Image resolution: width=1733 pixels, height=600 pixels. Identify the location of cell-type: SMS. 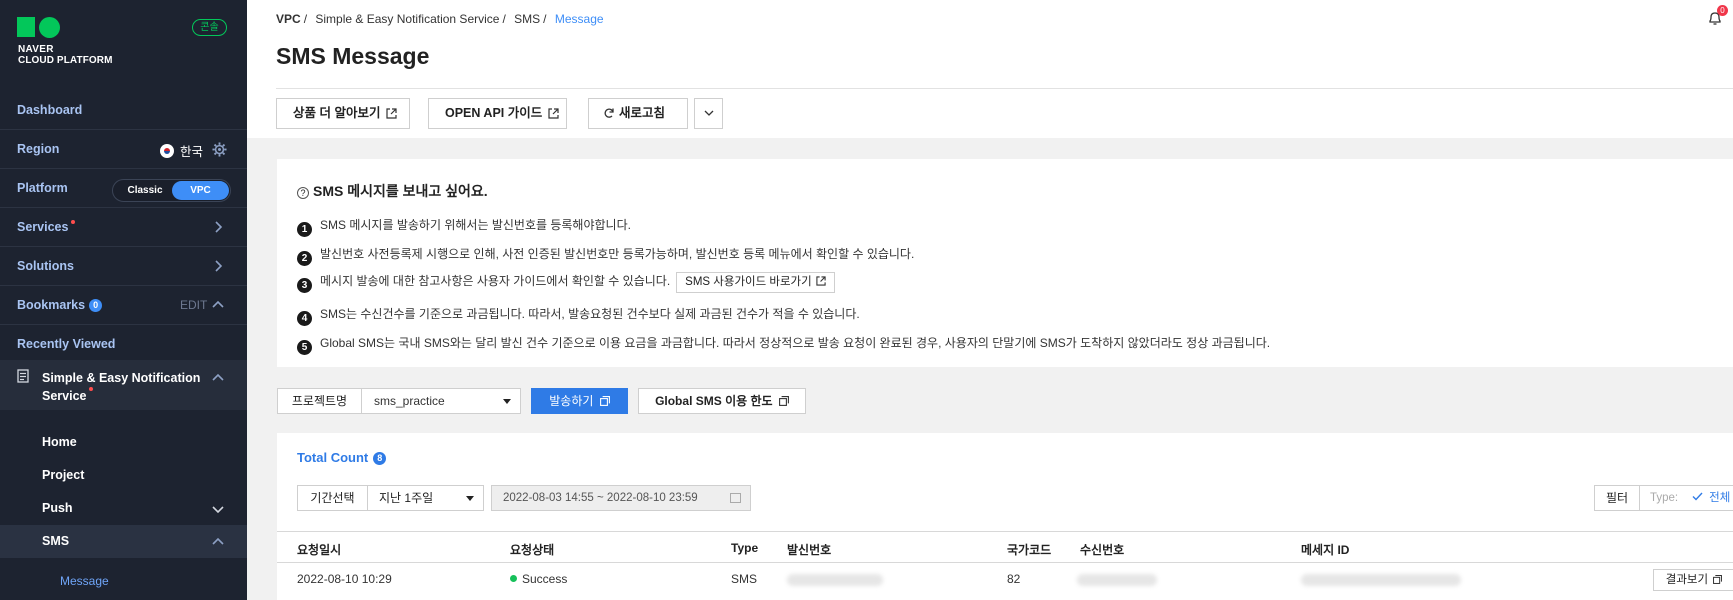
(744, 579).